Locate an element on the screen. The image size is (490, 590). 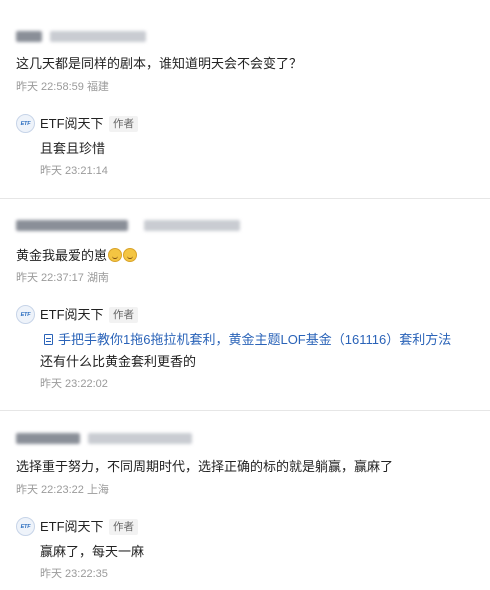
comment-meta: 昨天 22:23:22 上海 is located at coordinates (62, 490).